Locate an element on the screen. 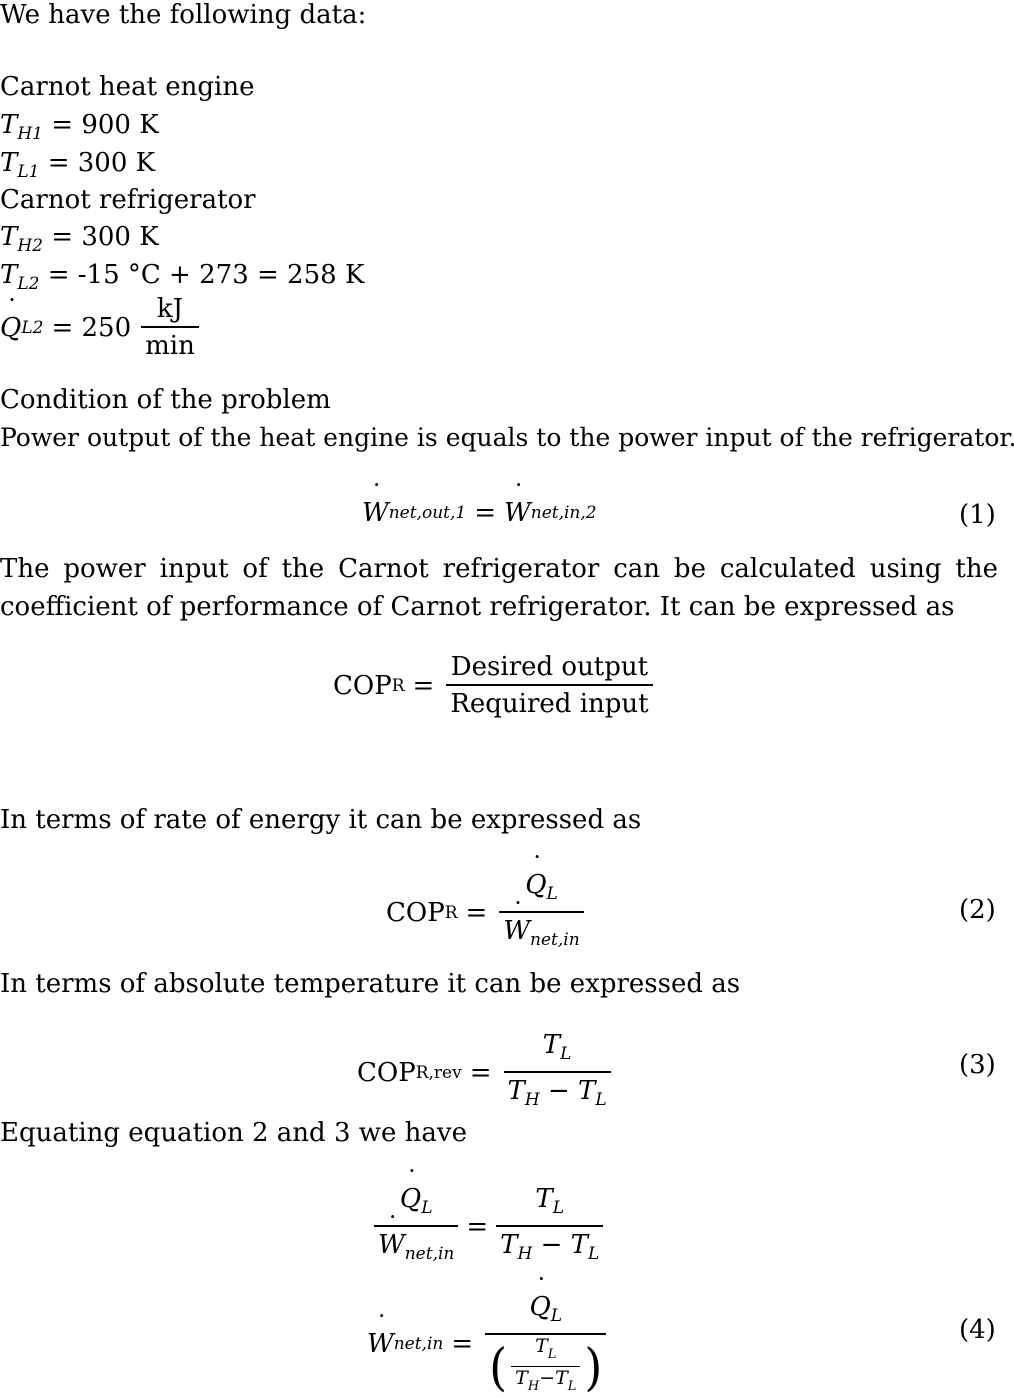  unit-numerator: kJ is located at coordinates (170, 309).